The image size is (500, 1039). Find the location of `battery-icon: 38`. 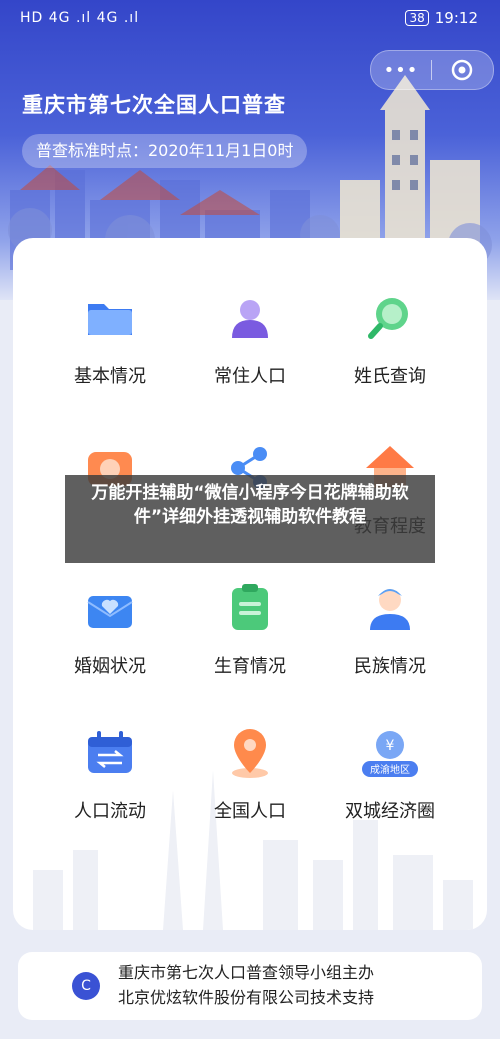

battery-icon: 38 is located at coordinates (417, 18).